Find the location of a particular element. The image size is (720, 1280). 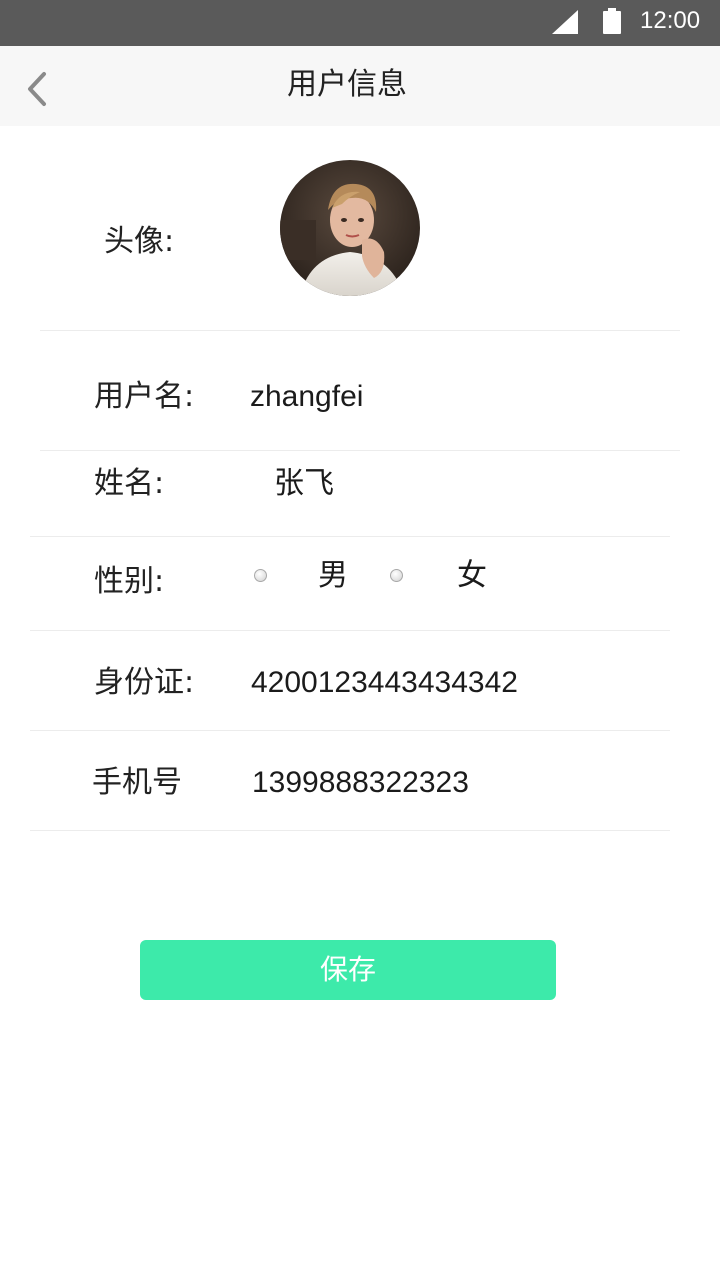

gender-label: 性别: is located at coordinates (129, 581).